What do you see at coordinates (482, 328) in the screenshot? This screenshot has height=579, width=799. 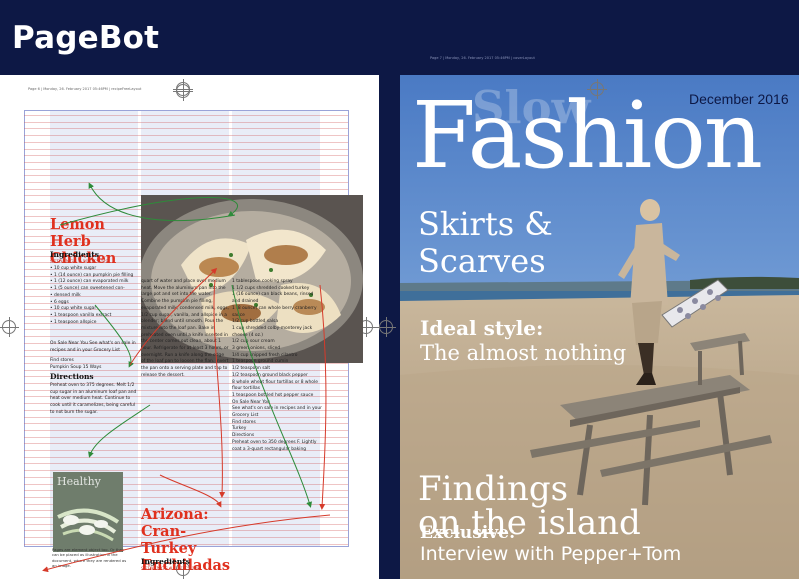 I see `cover-headline-ideal-style: Ideal style:` at bounding box center [482, 328].